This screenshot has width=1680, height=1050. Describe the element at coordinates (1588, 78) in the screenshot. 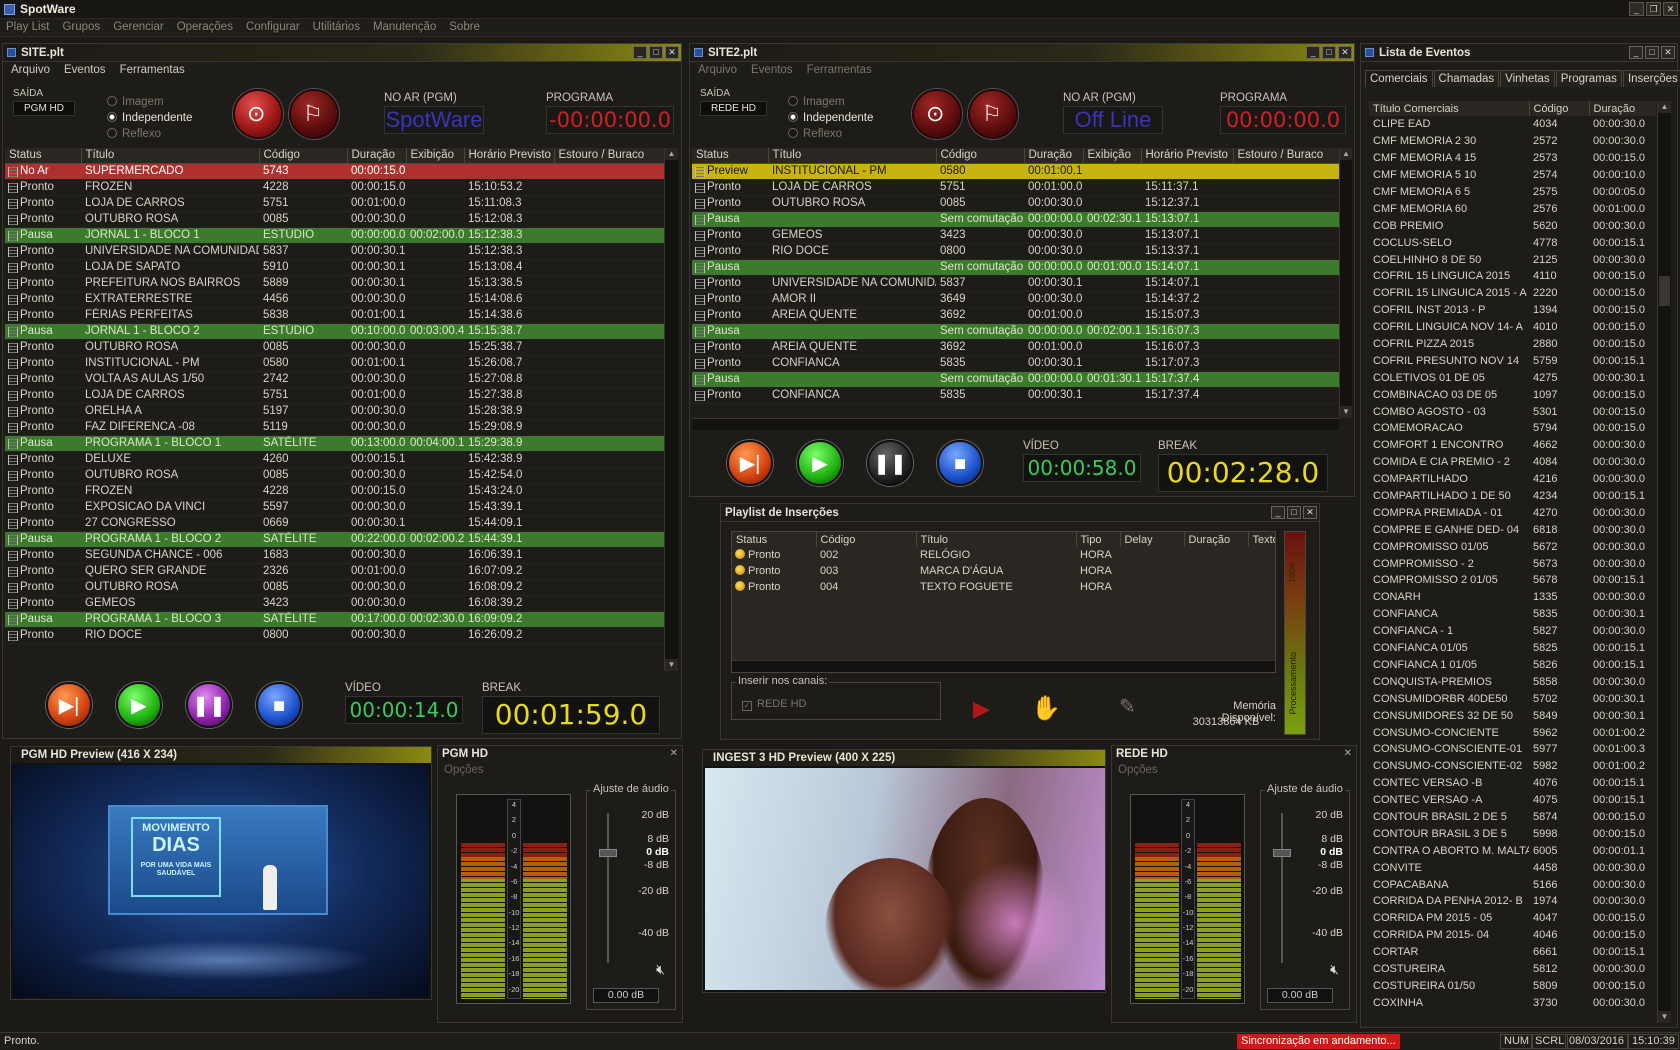

I see `tab-programas: Programas` at that location.